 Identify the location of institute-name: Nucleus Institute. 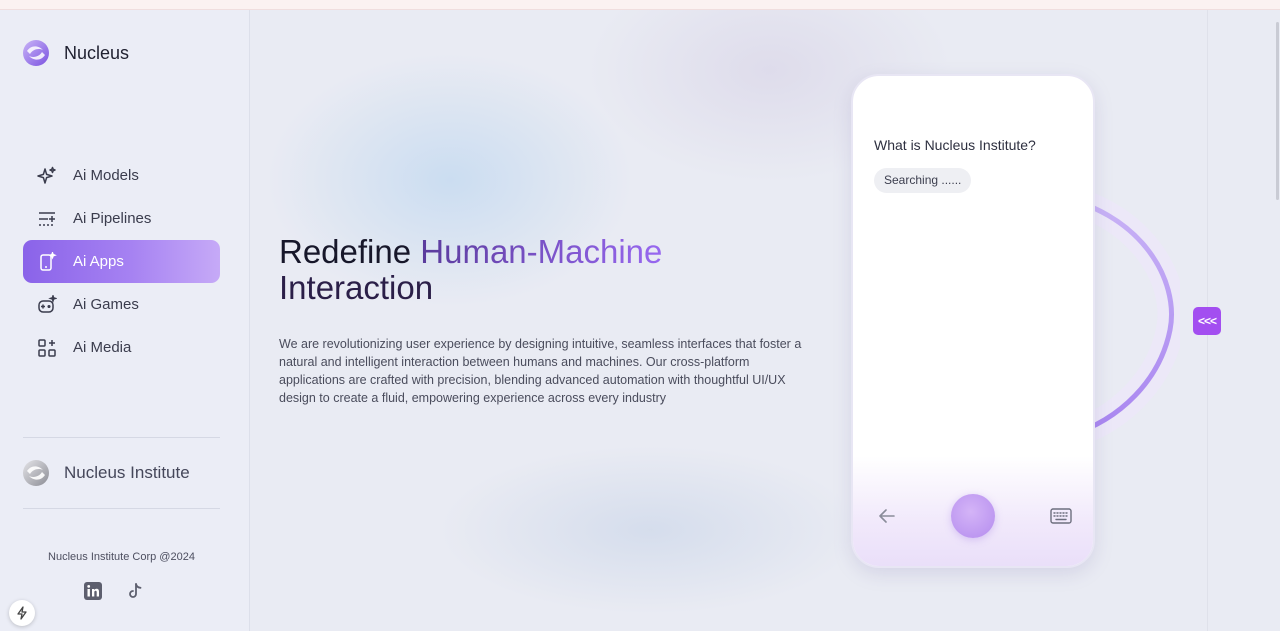
(127, 472).